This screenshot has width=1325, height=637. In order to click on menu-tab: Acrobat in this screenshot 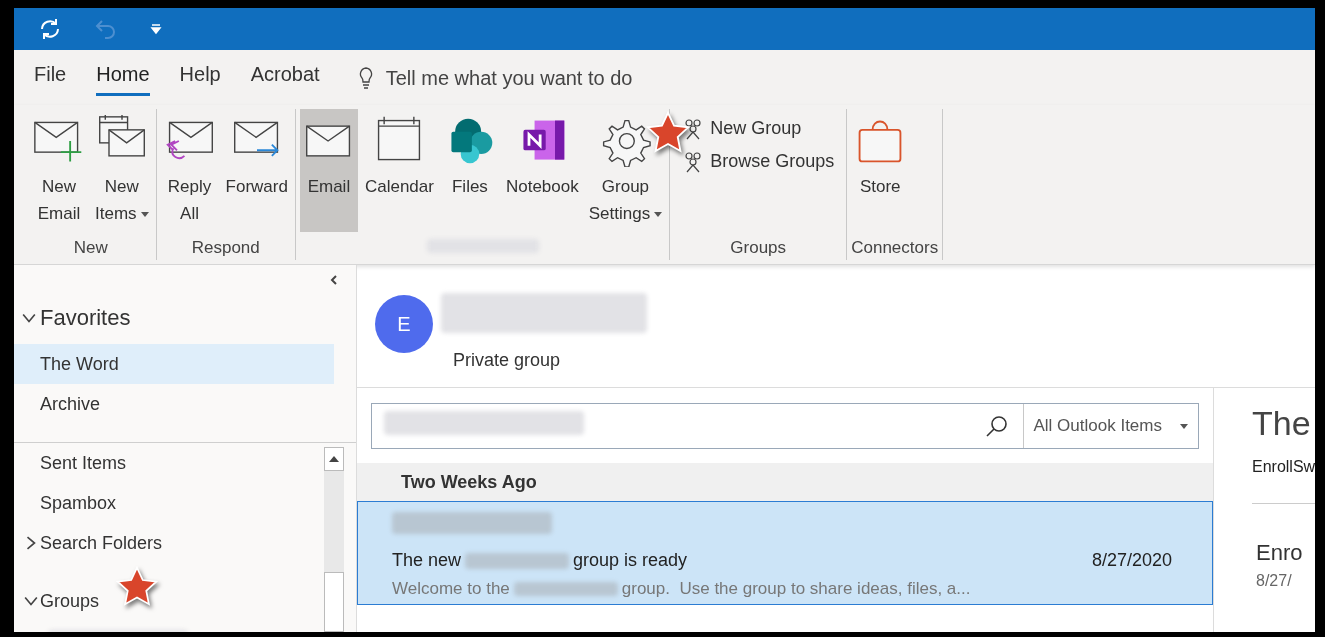, I will do `click(285, 77)`.